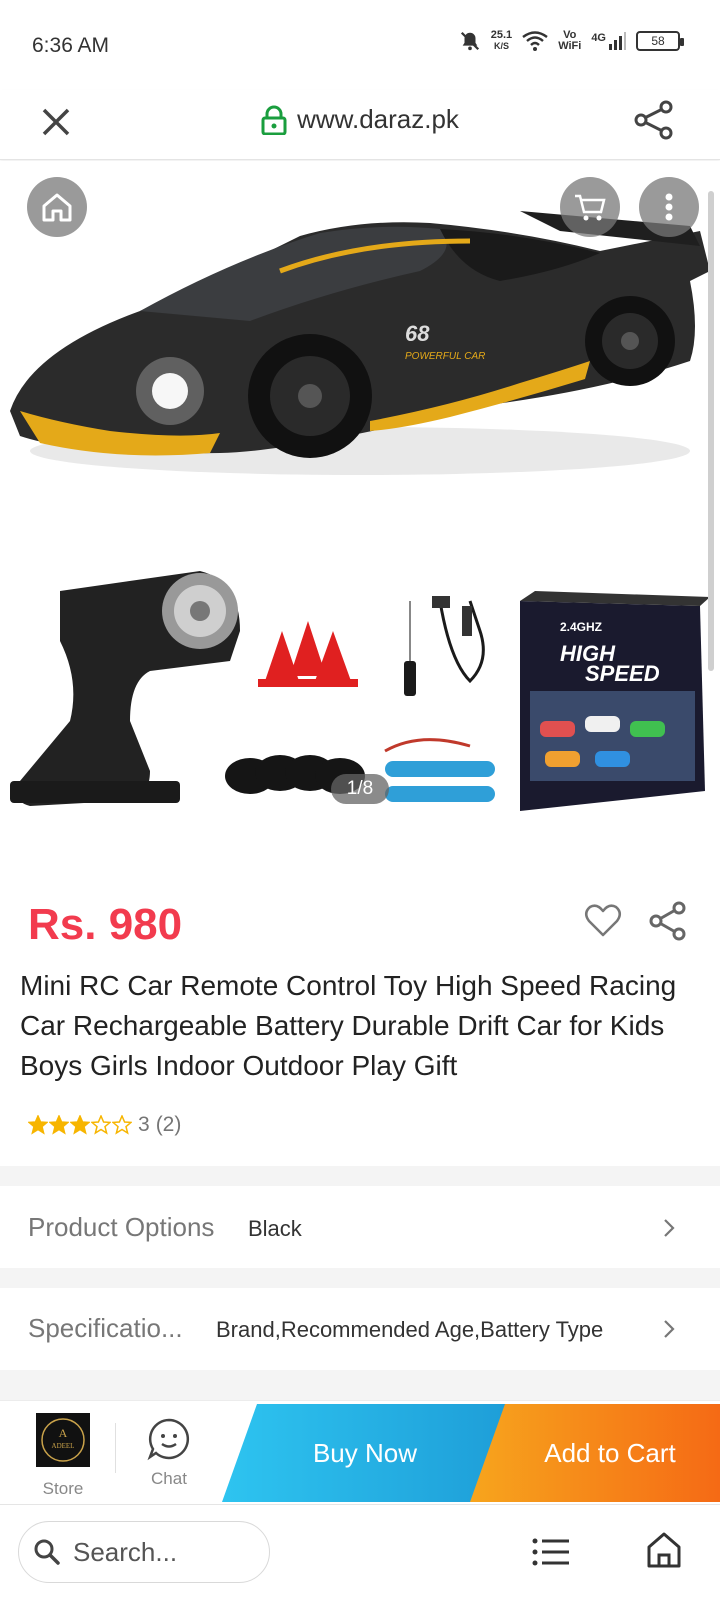 This screenshot has width=720, height=1600. I want to click on cart-icon, so click(590, 207).